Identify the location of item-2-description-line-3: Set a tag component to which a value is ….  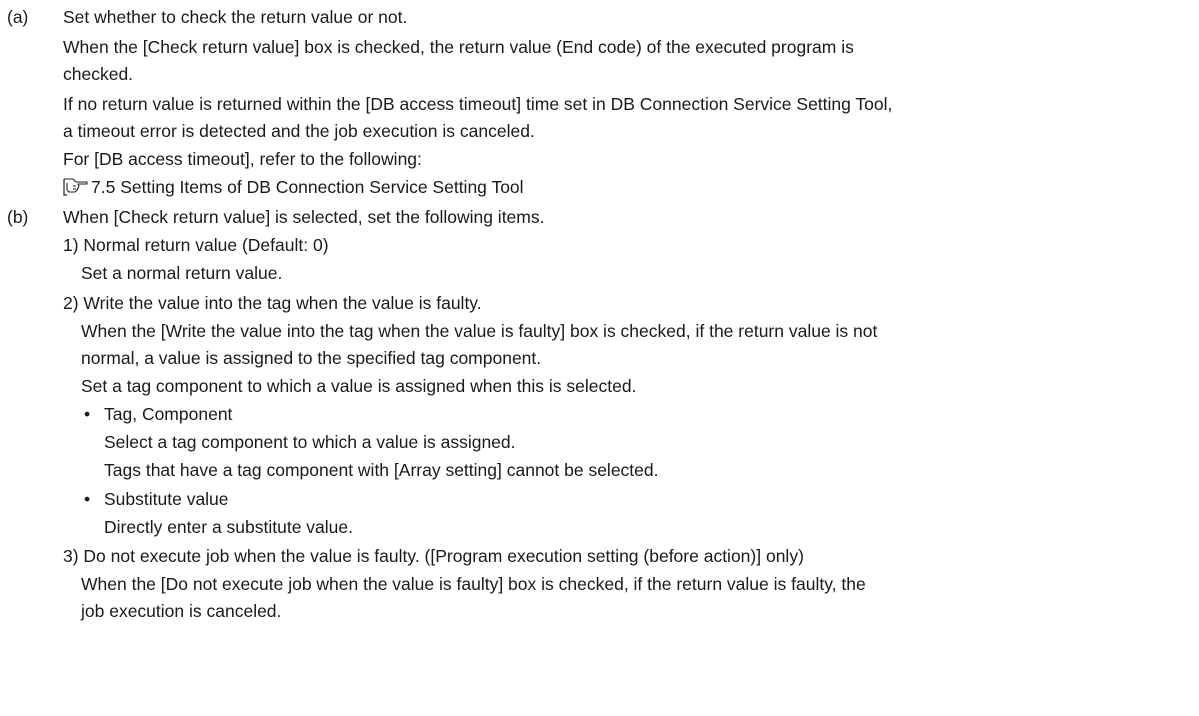
(359, 386).